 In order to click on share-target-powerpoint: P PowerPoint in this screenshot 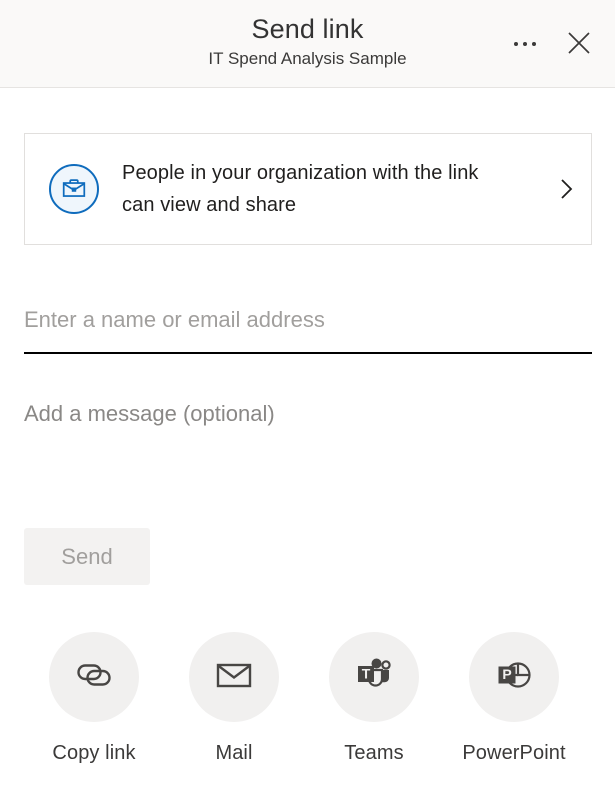, I will do `click(514, 699)`.